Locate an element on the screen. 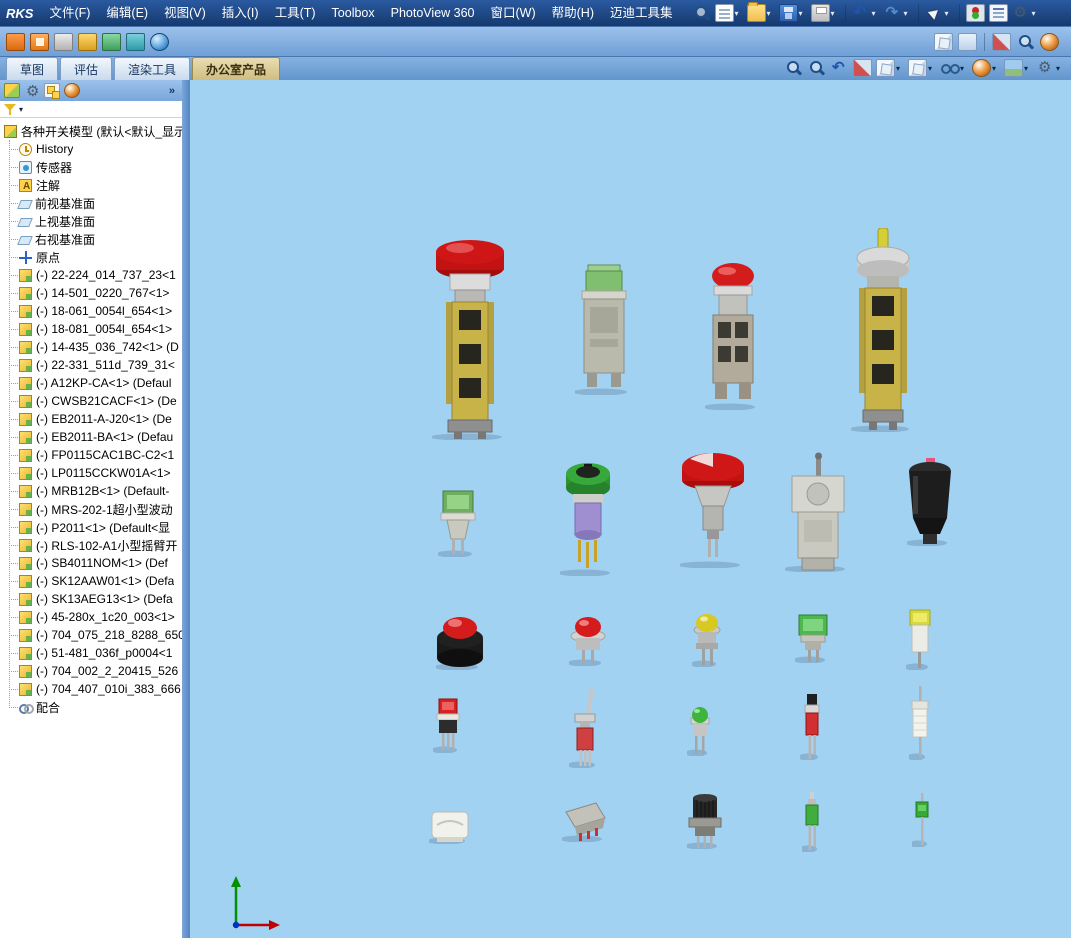 The image size is (1071, 938). tree-item: 配合 is located at coordinates (92, 707).